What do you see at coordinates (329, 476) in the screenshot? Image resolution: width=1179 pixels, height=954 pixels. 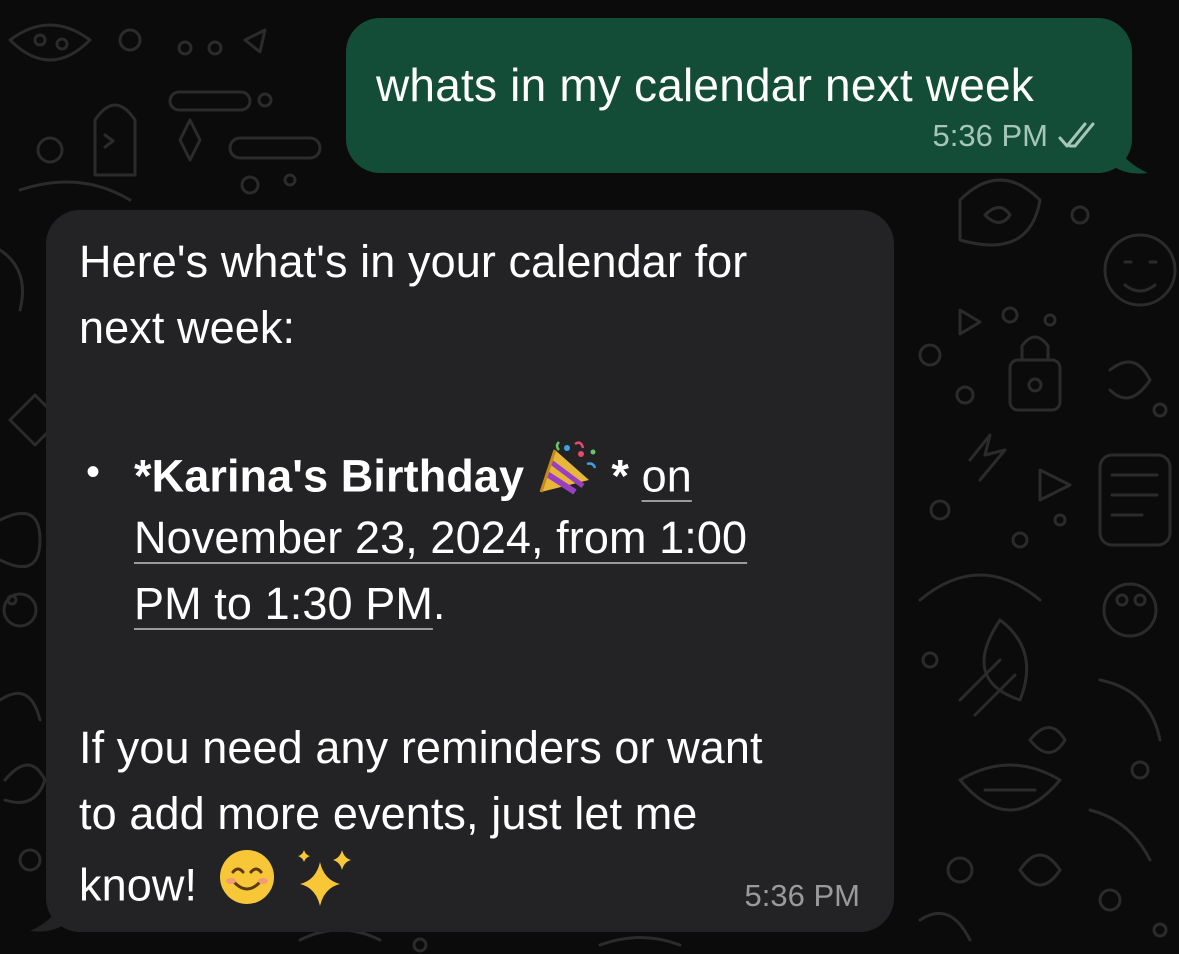 I see `event-name: *Karina's Birthday` at bounding box center [329, 476].